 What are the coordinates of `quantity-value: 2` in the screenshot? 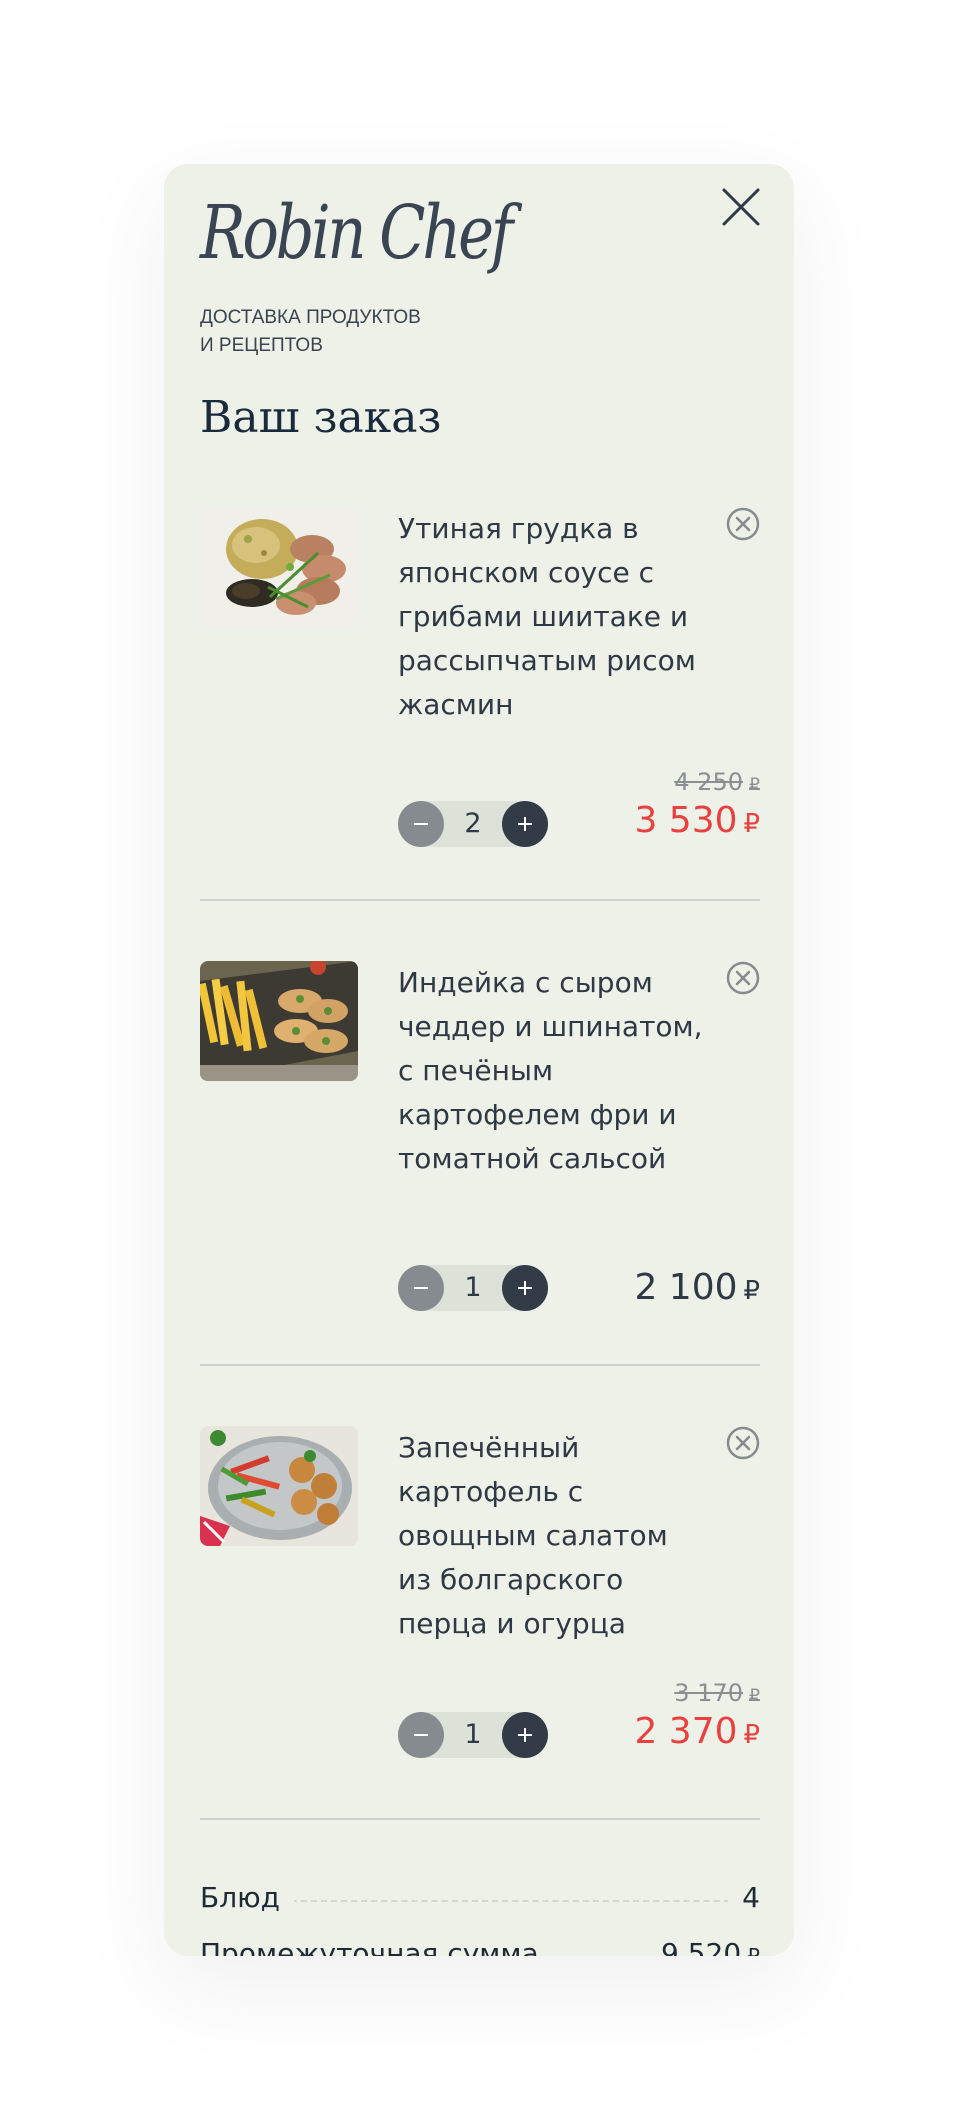 It's located at (473, 823).